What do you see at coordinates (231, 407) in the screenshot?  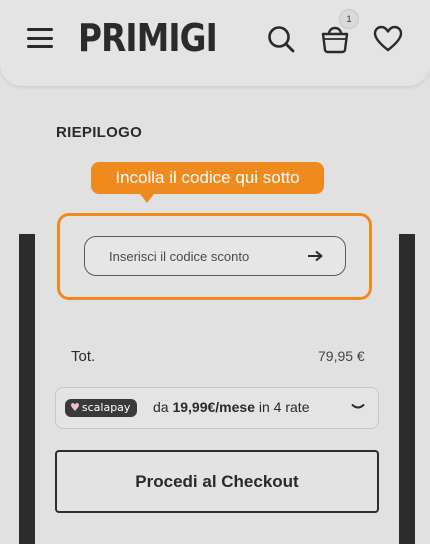 I see `scalapay-installment-text: da 19,99€/mese in 4 rate` at bounding box center [231, 407].